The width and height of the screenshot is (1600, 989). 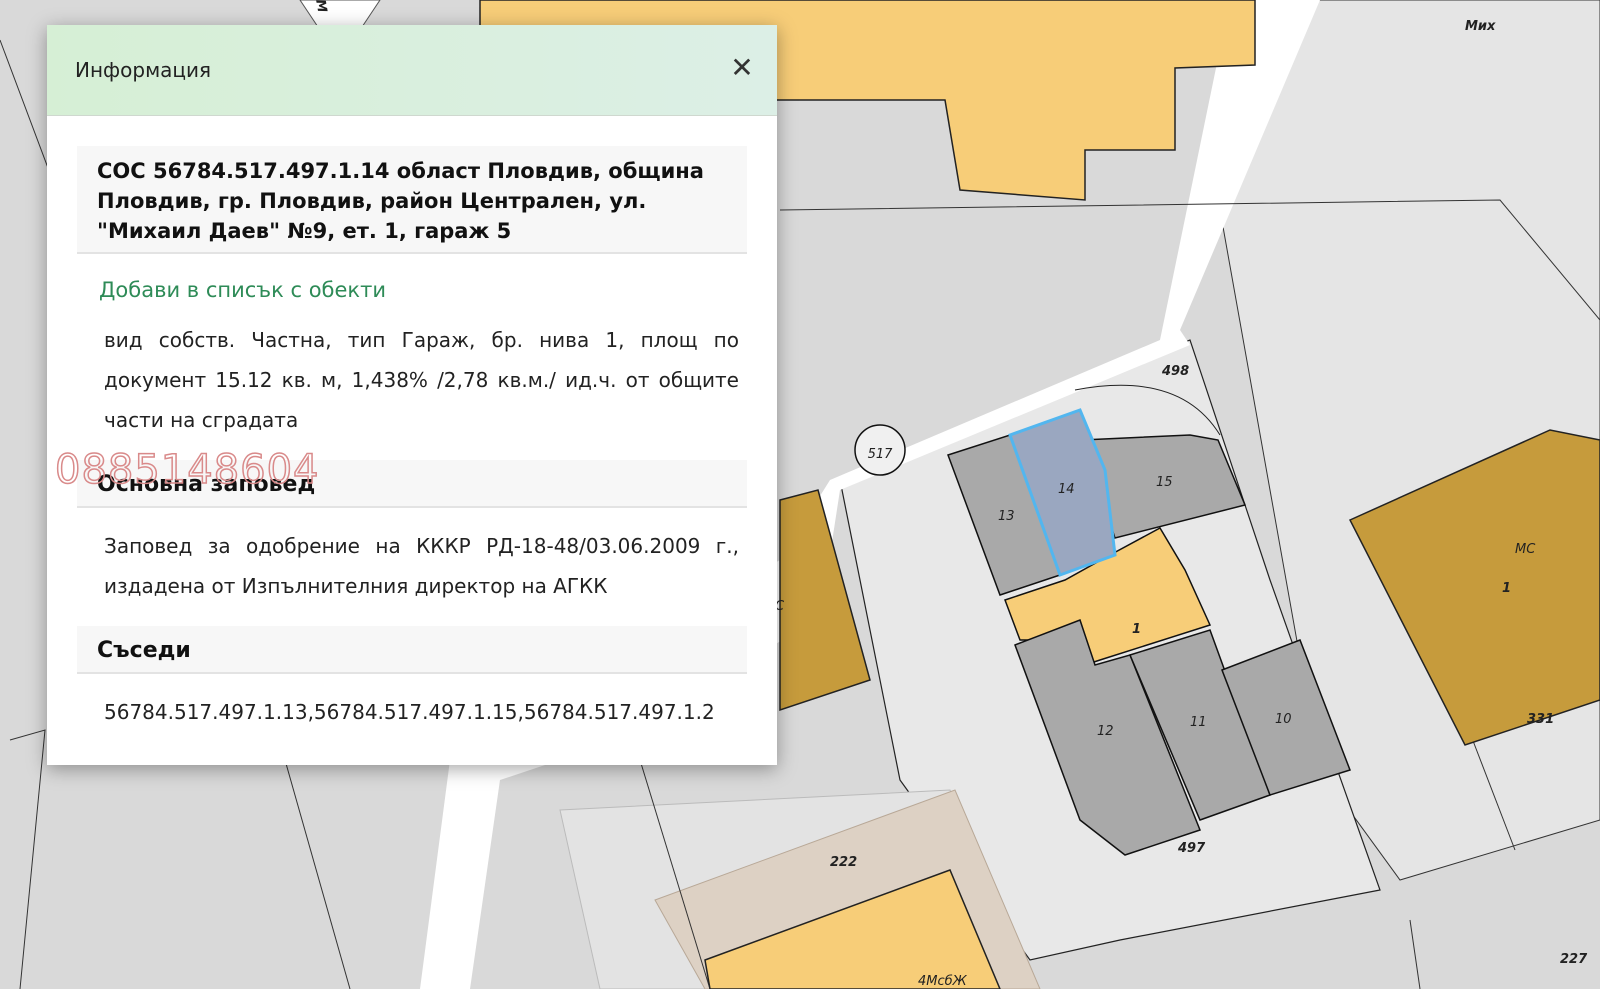 I want to click on label-mc-1: 1, so click(x=1506, y=588).